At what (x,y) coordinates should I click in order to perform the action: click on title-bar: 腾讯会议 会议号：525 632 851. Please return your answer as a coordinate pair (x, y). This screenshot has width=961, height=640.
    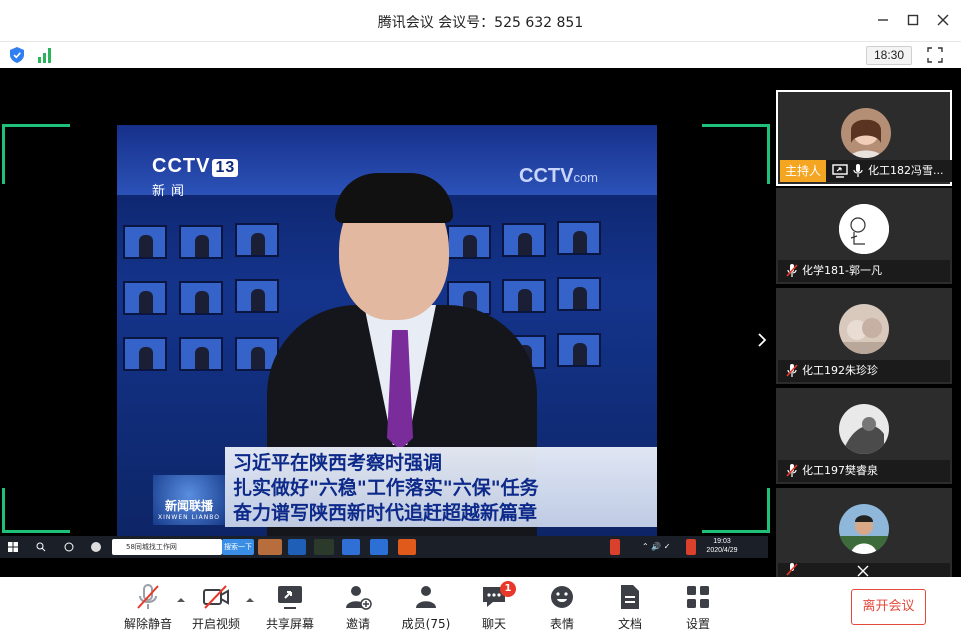
    Looking at the image, I should click on (480, 21).